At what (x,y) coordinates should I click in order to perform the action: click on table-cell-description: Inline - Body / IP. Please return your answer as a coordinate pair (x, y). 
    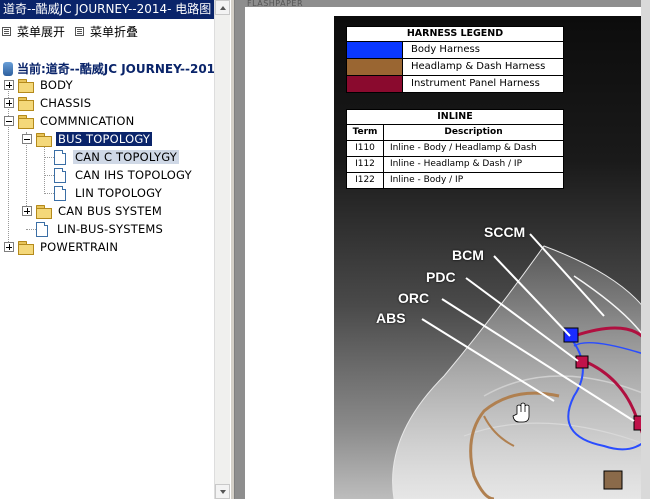
    Looking at the image, I should click on (427, 180).